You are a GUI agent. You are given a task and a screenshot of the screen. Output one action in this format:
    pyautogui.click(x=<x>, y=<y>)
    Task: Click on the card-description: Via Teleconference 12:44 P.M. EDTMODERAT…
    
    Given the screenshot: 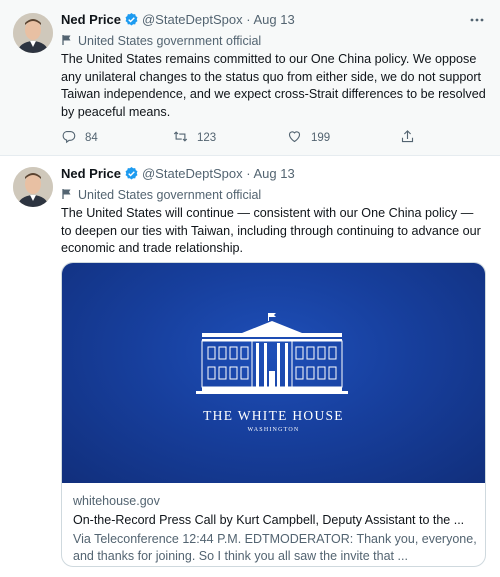 What is the action you would take?
    pyautogui.click(x=275, y=547)
    